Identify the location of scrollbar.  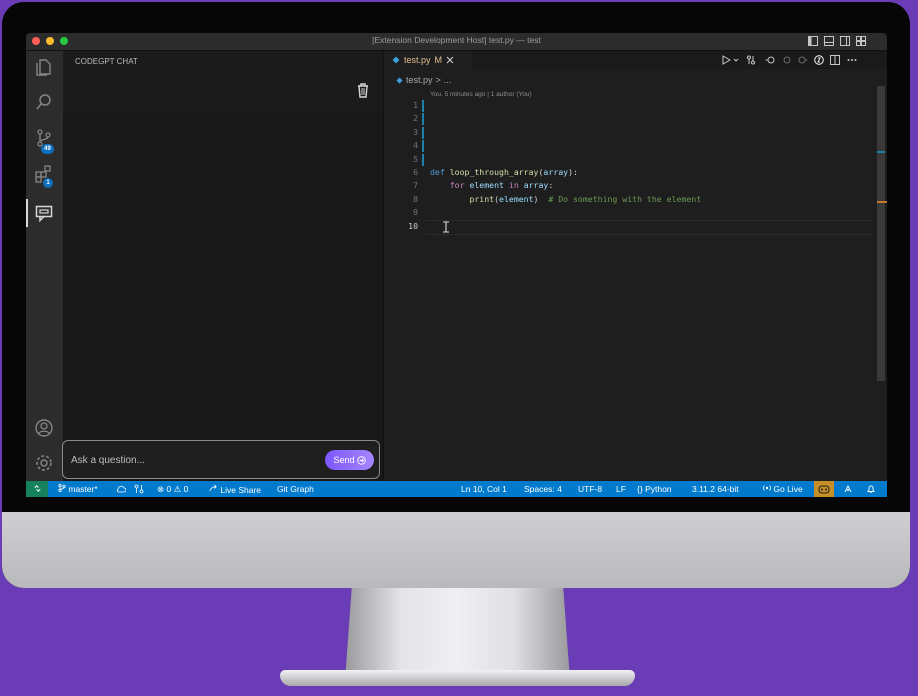
(881, 233).